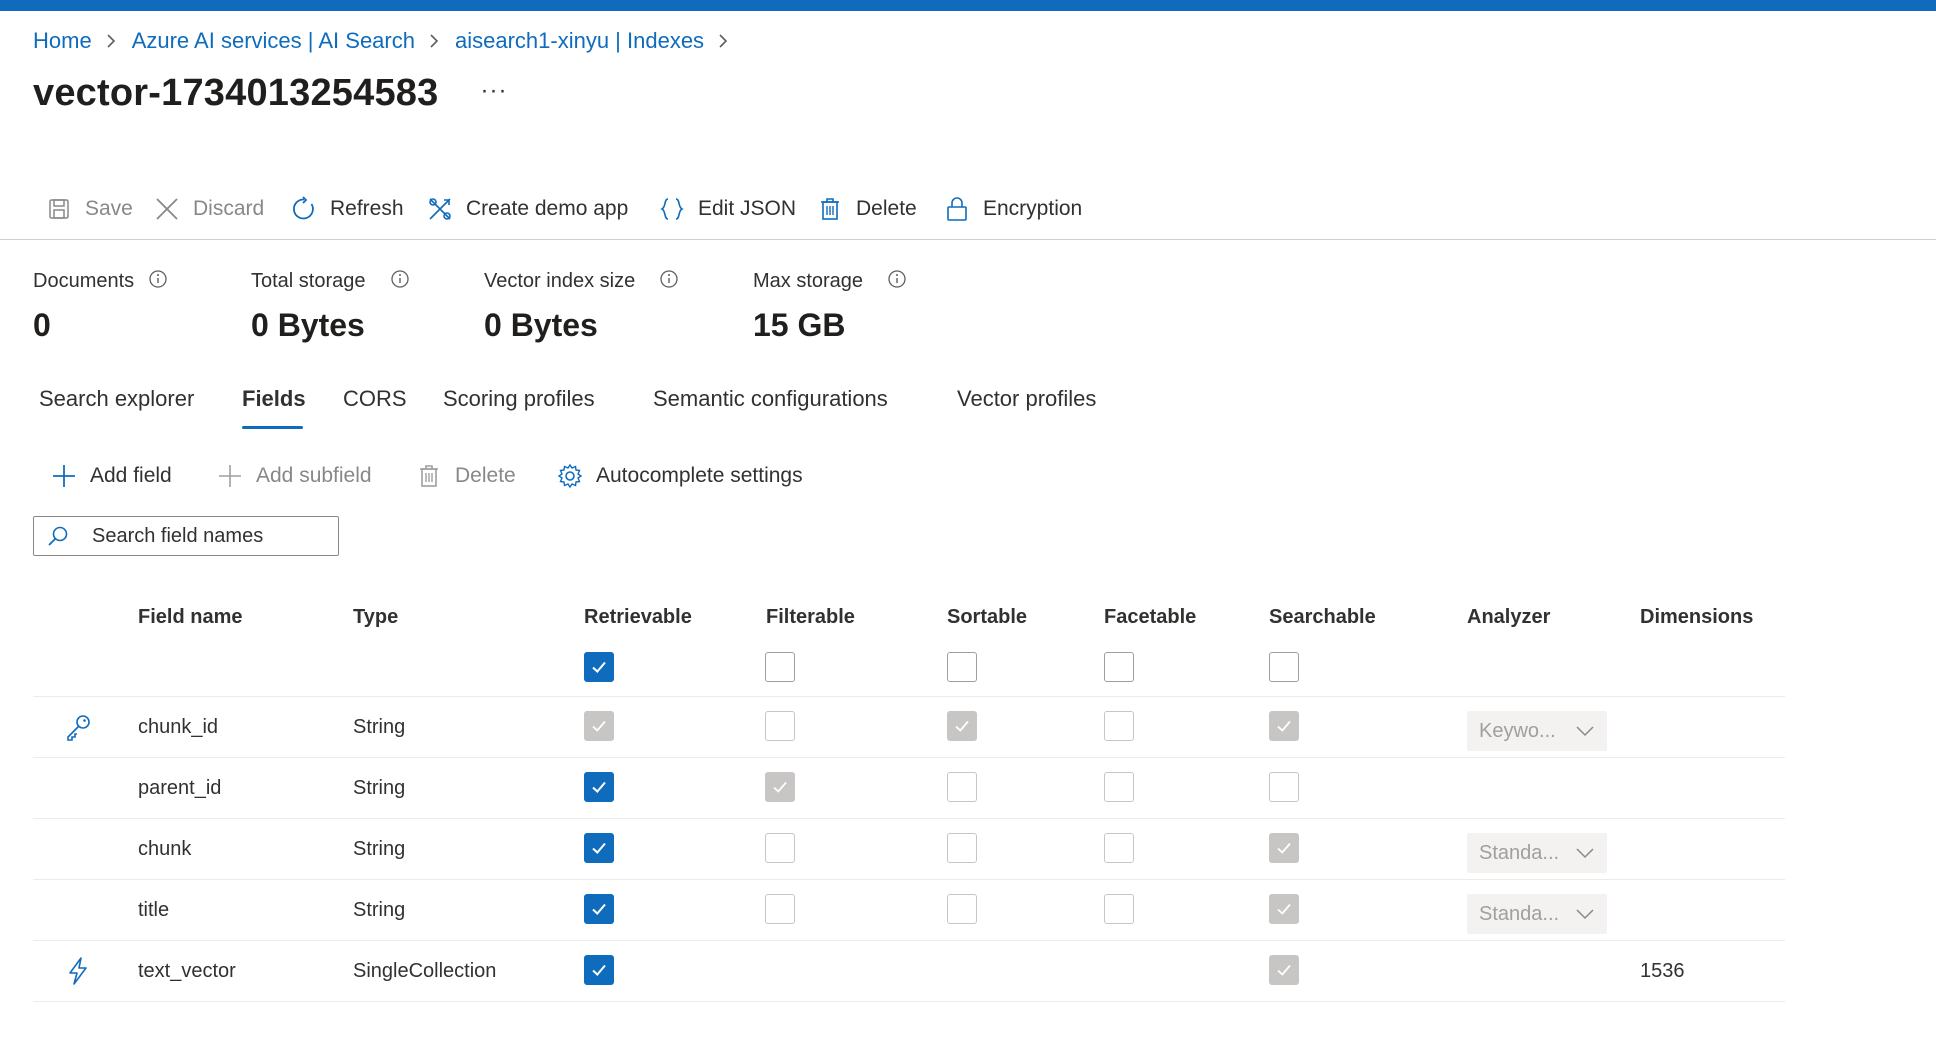  Describe the element at coordinates (1284, 667) in the screenshot. I see `select-all-searchable-checkbox` at that location.